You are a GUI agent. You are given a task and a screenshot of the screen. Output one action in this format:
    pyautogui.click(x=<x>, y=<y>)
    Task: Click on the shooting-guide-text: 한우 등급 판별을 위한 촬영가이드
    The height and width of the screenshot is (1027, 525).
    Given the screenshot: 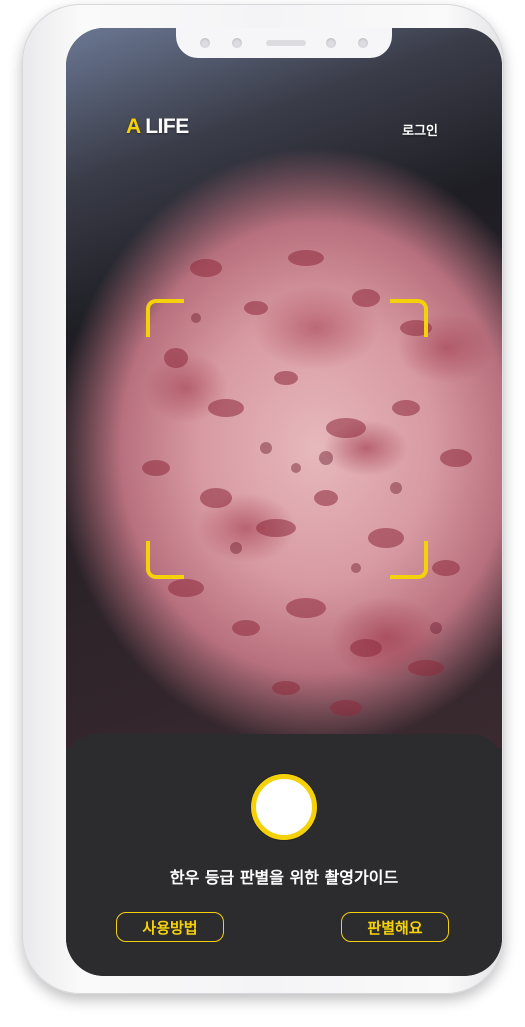 What is the action you would take?
    pyautogui.click(x=284, y=877)
    